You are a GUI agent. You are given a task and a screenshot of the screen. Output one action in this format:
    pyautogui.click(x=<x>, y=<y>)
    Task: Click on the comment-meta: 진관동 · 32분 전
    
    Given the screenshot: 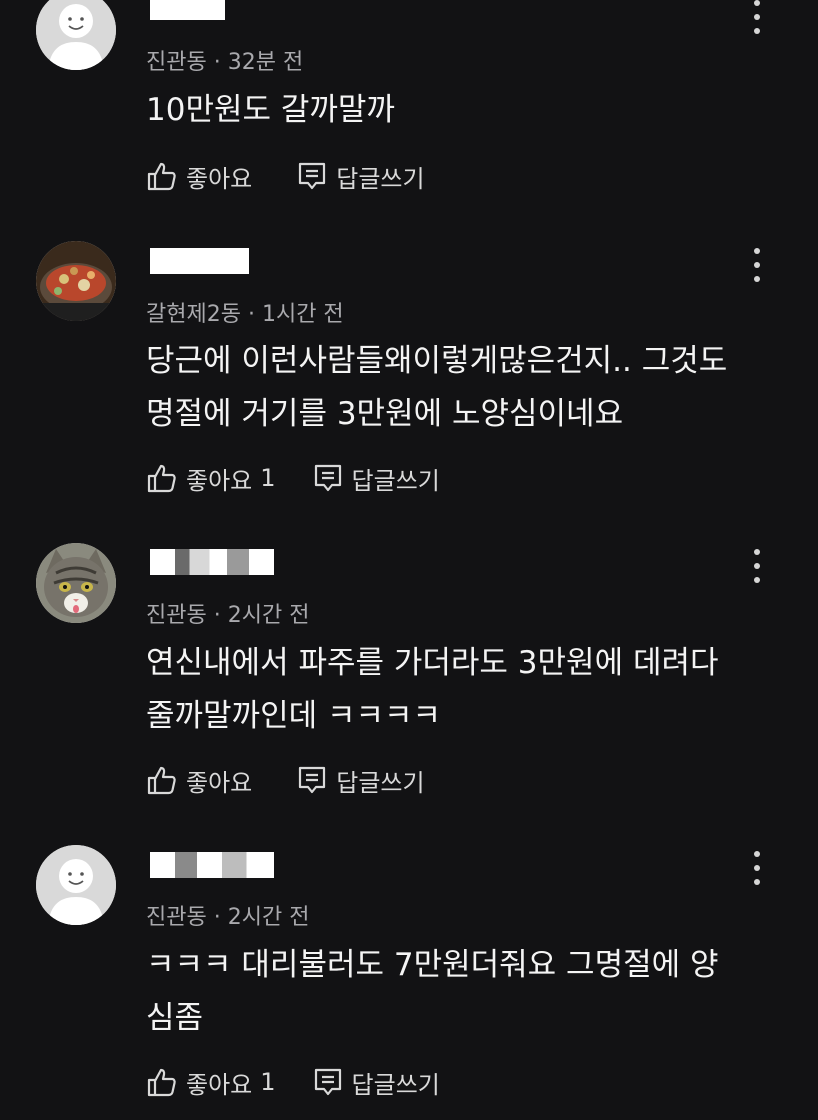 What is the action you would take?
    pyautogui.click(x=224, y=60)
    